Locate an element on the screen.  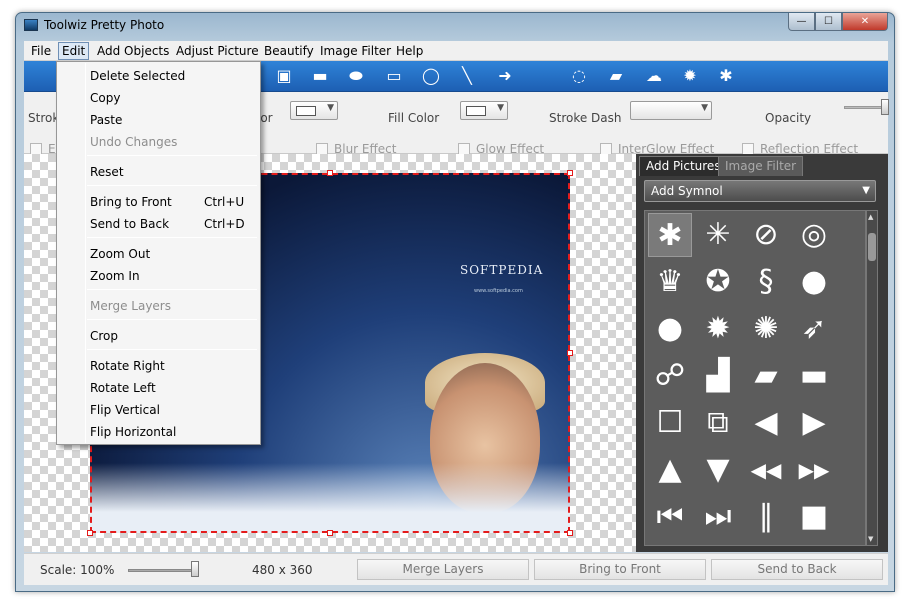
callout-icon: ▰ is located at coordinates (616, 76).